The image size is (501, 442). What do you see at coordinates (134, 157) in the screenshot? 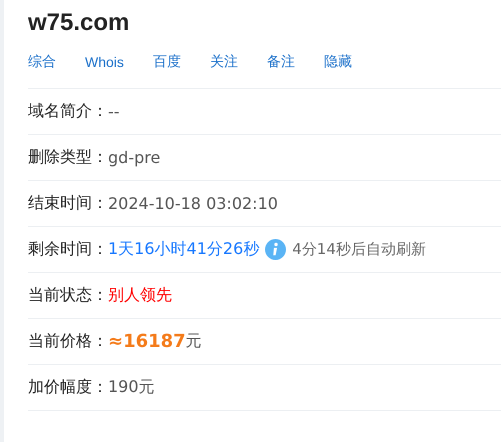
I see `field-value: gd-pre` at bounding box center [134, 157].